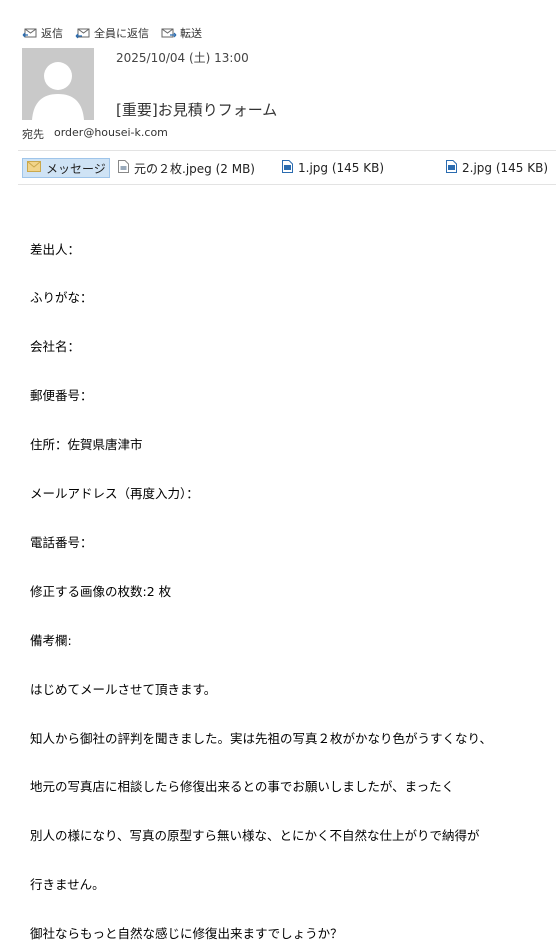 This screenshot has height=944, width=556. What do you see at coordinates (191, 33) in the screenshot?
I see `forward-label: 転送` at bounding box center [191, 33].